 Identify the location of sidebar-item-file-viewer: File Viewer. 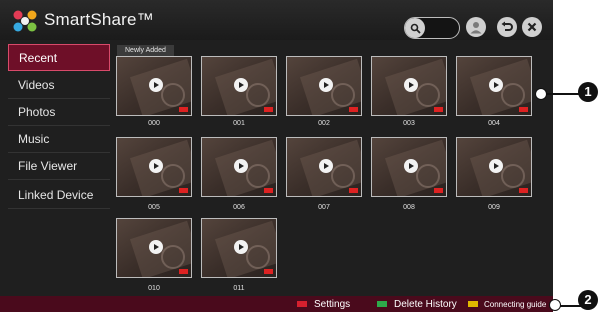
(59, 166).